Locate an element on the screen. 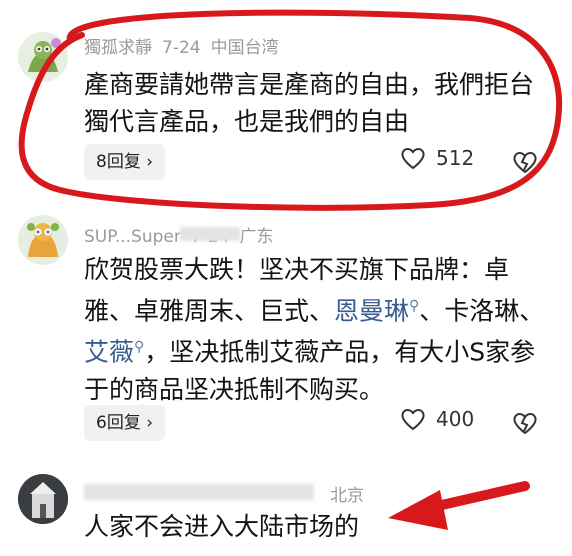 The height and width of the screenshot is (556, 572). red-arrow-head is located at coordinates (418, 510).